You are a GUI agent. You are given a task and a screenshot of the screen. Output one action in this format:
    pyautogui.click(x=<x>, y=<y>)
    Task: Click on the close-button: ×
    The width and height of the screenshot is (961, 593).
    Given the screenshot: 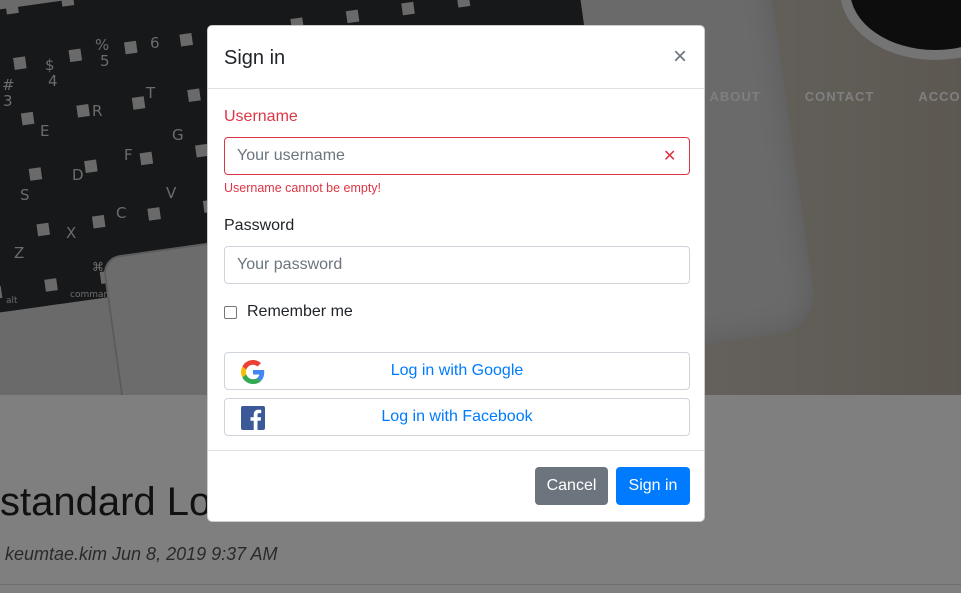 What is the action you would take?
    pyautogui.click(x=680, y=57)
    